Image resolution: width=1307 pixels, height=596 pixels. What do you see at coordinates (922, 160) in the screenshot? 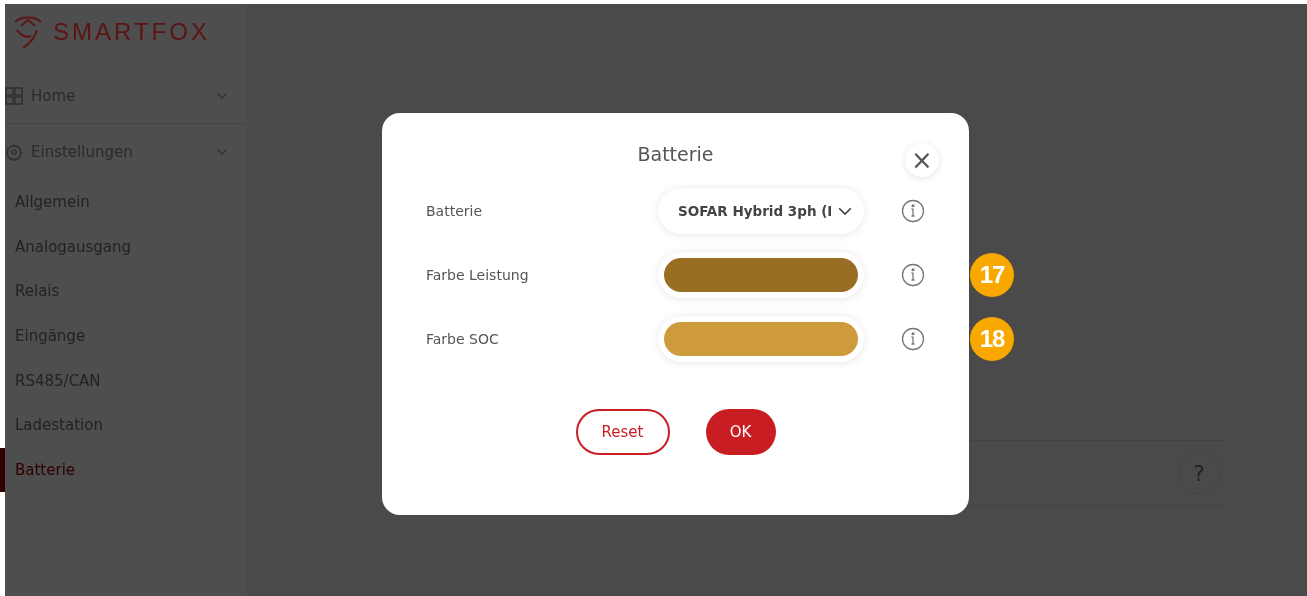
I see `close-button: ×` at bounding box center [922, 160].